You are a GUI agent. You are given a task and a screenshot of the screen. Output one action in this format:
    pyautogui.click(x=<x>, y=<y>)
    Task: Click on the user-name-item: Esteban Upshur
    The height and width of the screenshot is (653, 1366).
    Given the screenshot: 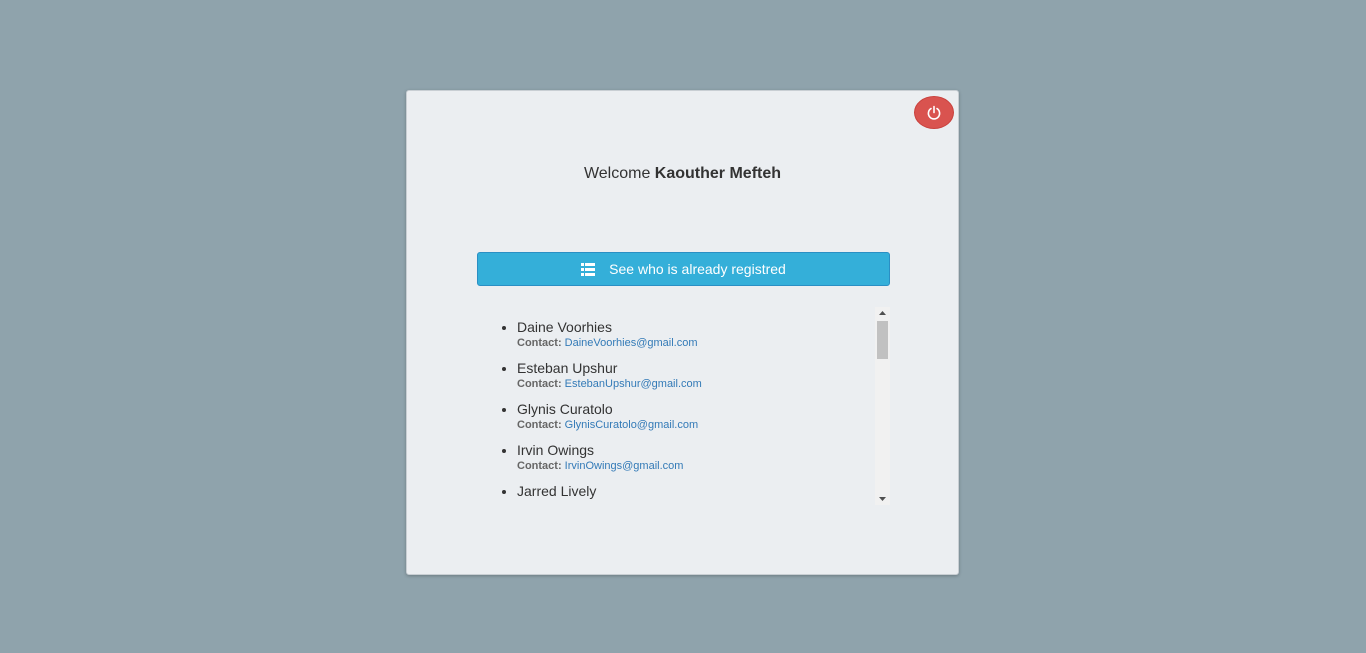 What is the action you would take?
    pyautogui.click(x=567, y=368)
    